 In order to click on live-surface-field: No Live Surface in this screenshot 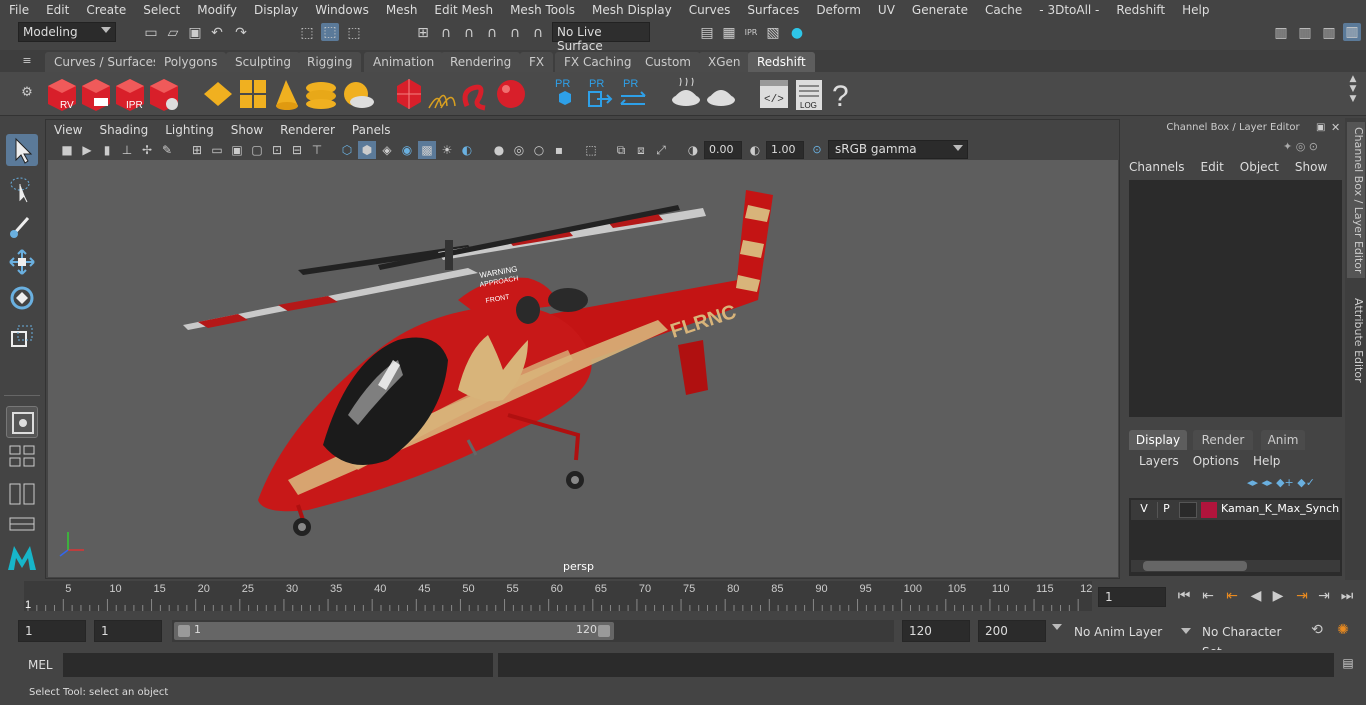, I will do `click(601, 37)`.